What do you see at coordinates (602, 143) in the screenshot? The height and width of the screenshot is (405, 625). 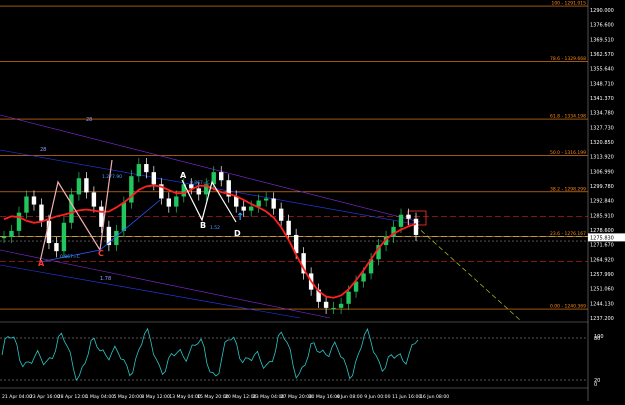 I see `price-tick-9: 1320.850` at bounding box center [602, 143].